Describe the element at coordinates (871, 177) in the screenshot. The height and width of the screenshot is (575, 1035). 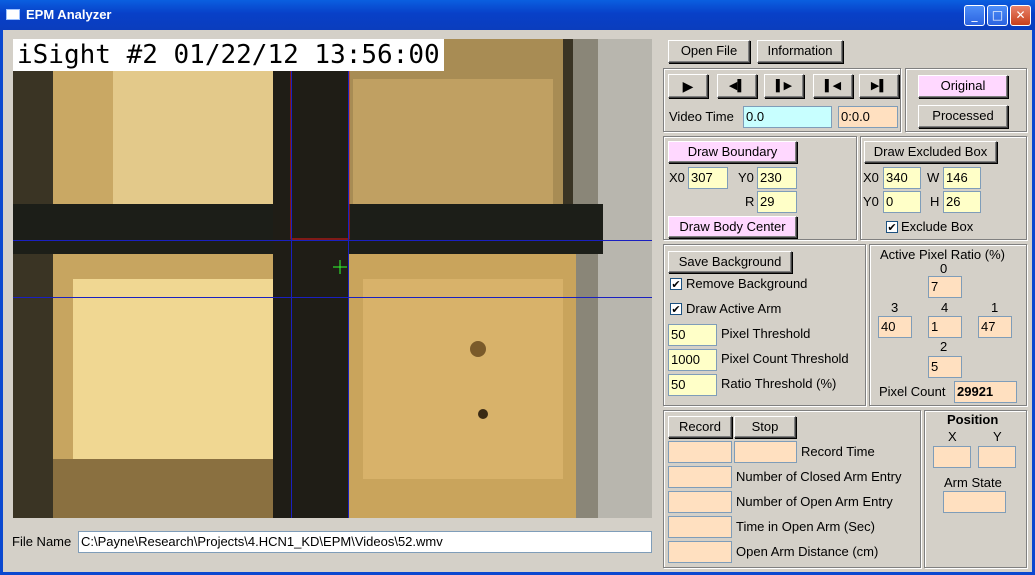
I see `excluded-x0-label: X0` at that location.